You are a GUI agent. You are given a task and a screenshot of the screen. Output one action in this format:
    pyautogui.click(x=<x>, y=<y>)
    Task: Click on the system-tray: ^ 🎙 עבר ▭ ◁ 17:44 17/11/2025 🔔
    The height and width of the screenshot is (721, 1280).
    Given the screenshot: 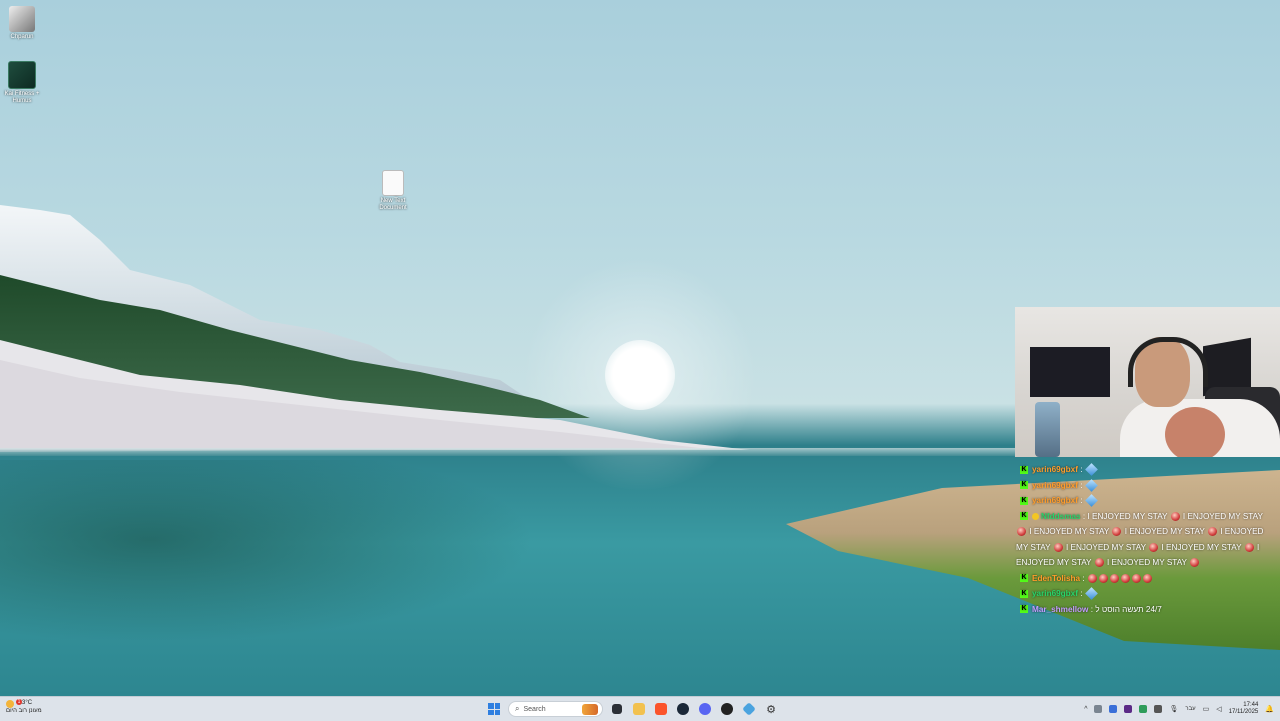 What is the action you would take?
    pyautogui.click(x=1179, y=709)
    